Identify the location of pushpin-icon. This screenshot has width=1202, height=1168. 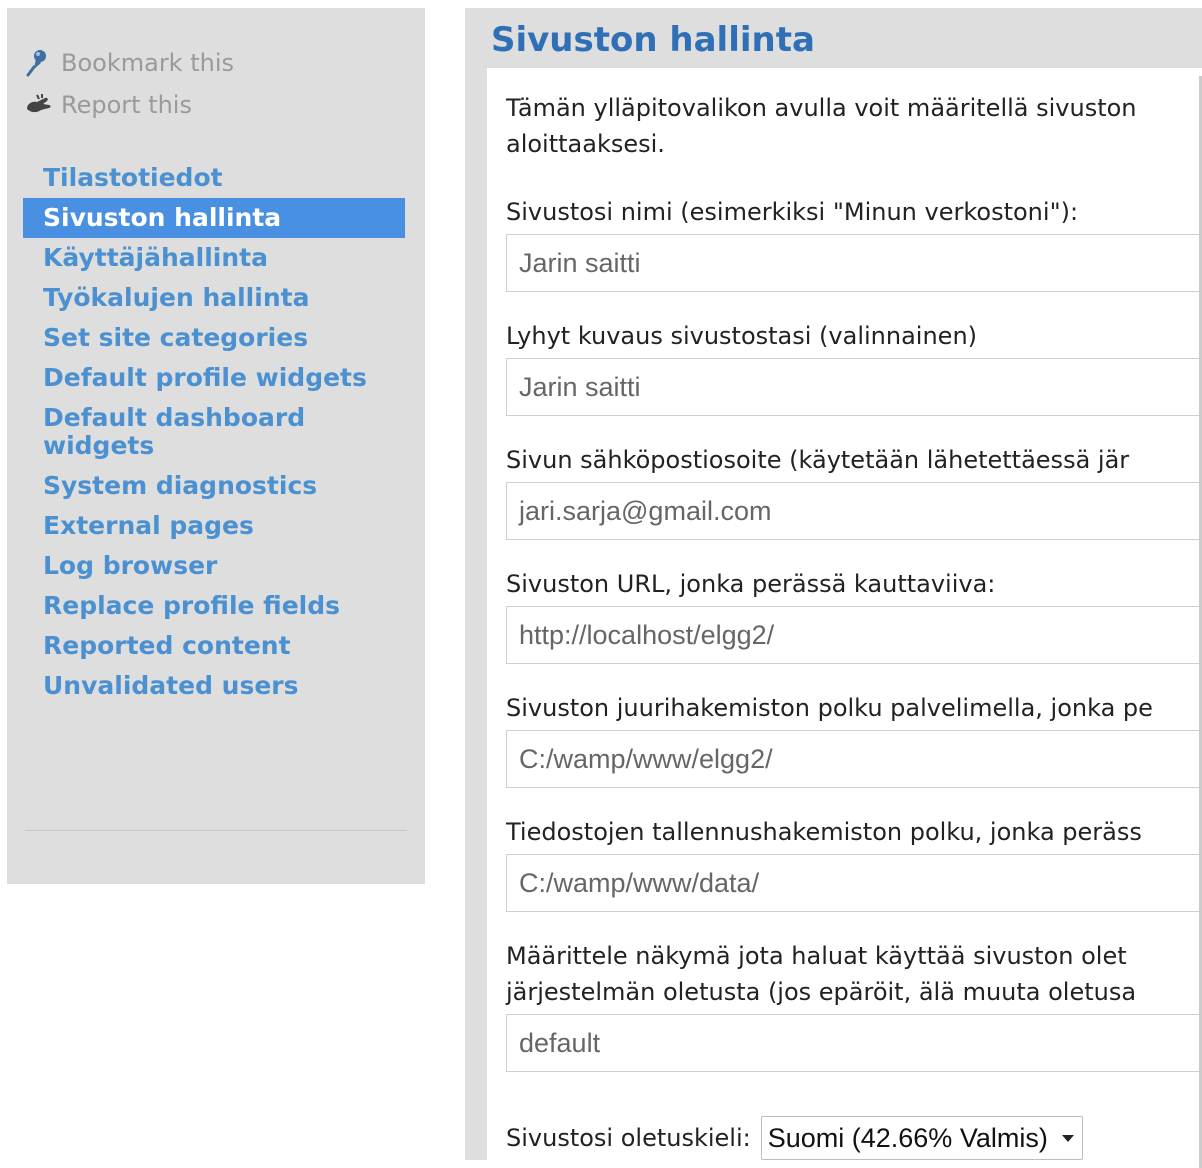
(40, 63).